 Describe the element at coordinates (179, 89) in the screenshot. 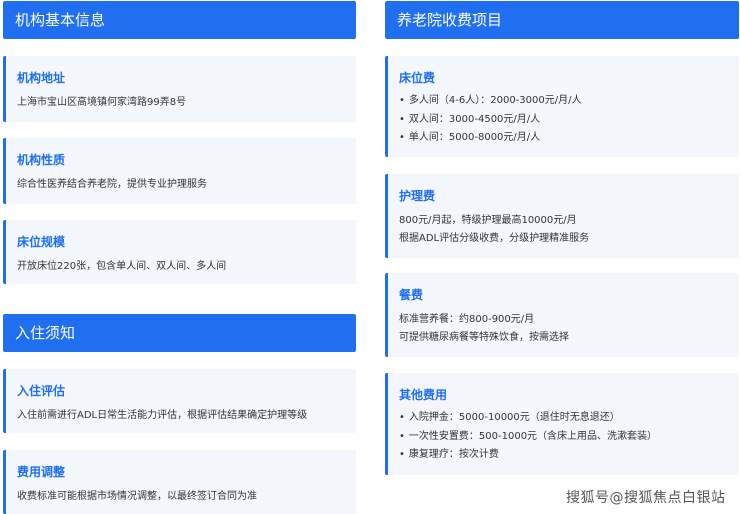

I see `card-address: 机构地址 上海市宝山区高境镇何家湾路99弄8号` at that location.